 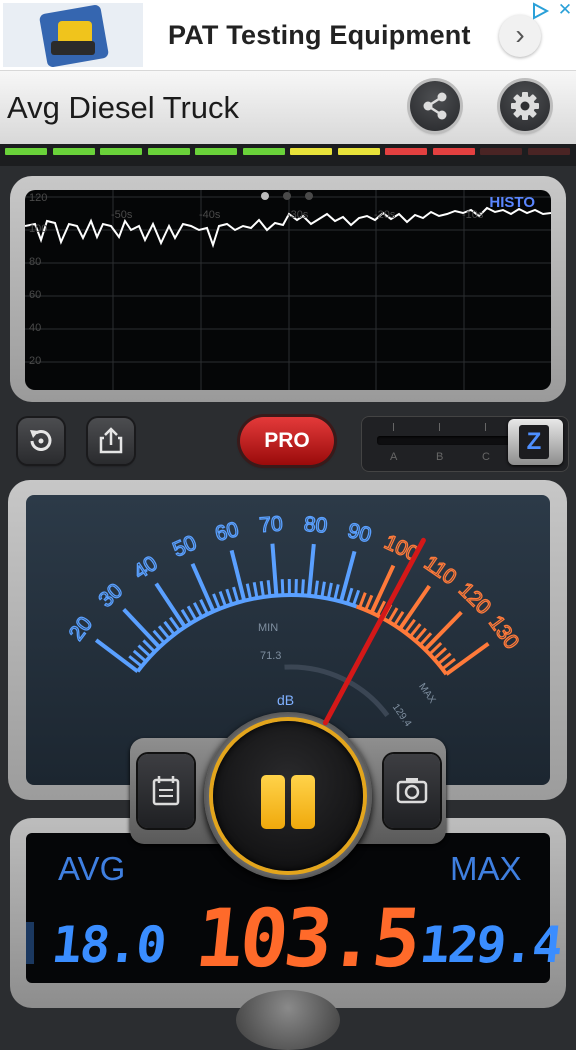 I want to click on level-meter-strip, so click(x=288, y=155).